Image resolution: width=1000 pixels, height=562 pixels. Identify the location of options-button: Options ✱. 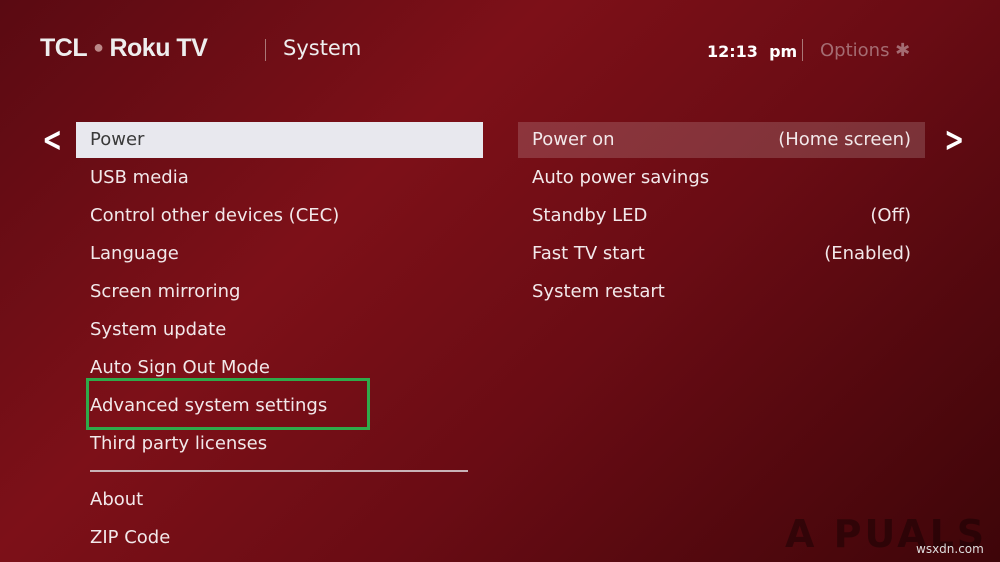
(865, 50).